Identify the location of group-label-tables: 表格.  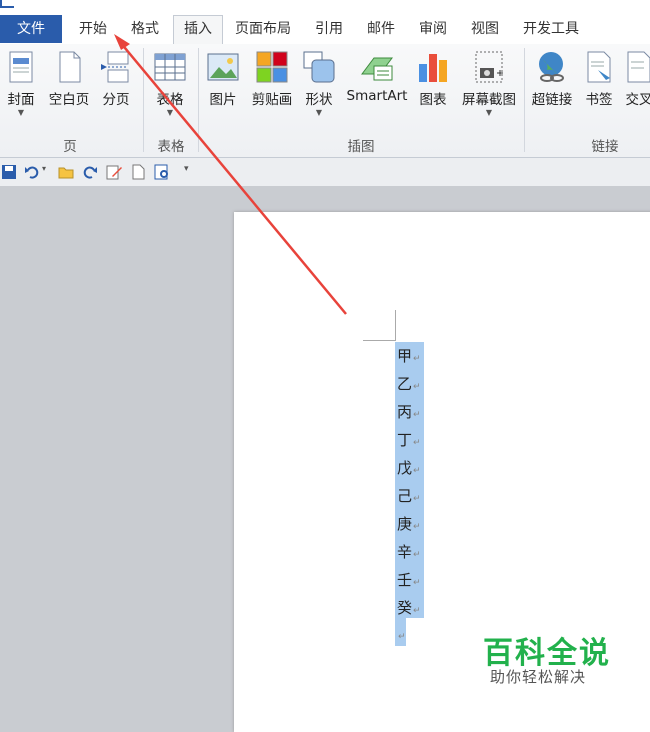
(171, 147).